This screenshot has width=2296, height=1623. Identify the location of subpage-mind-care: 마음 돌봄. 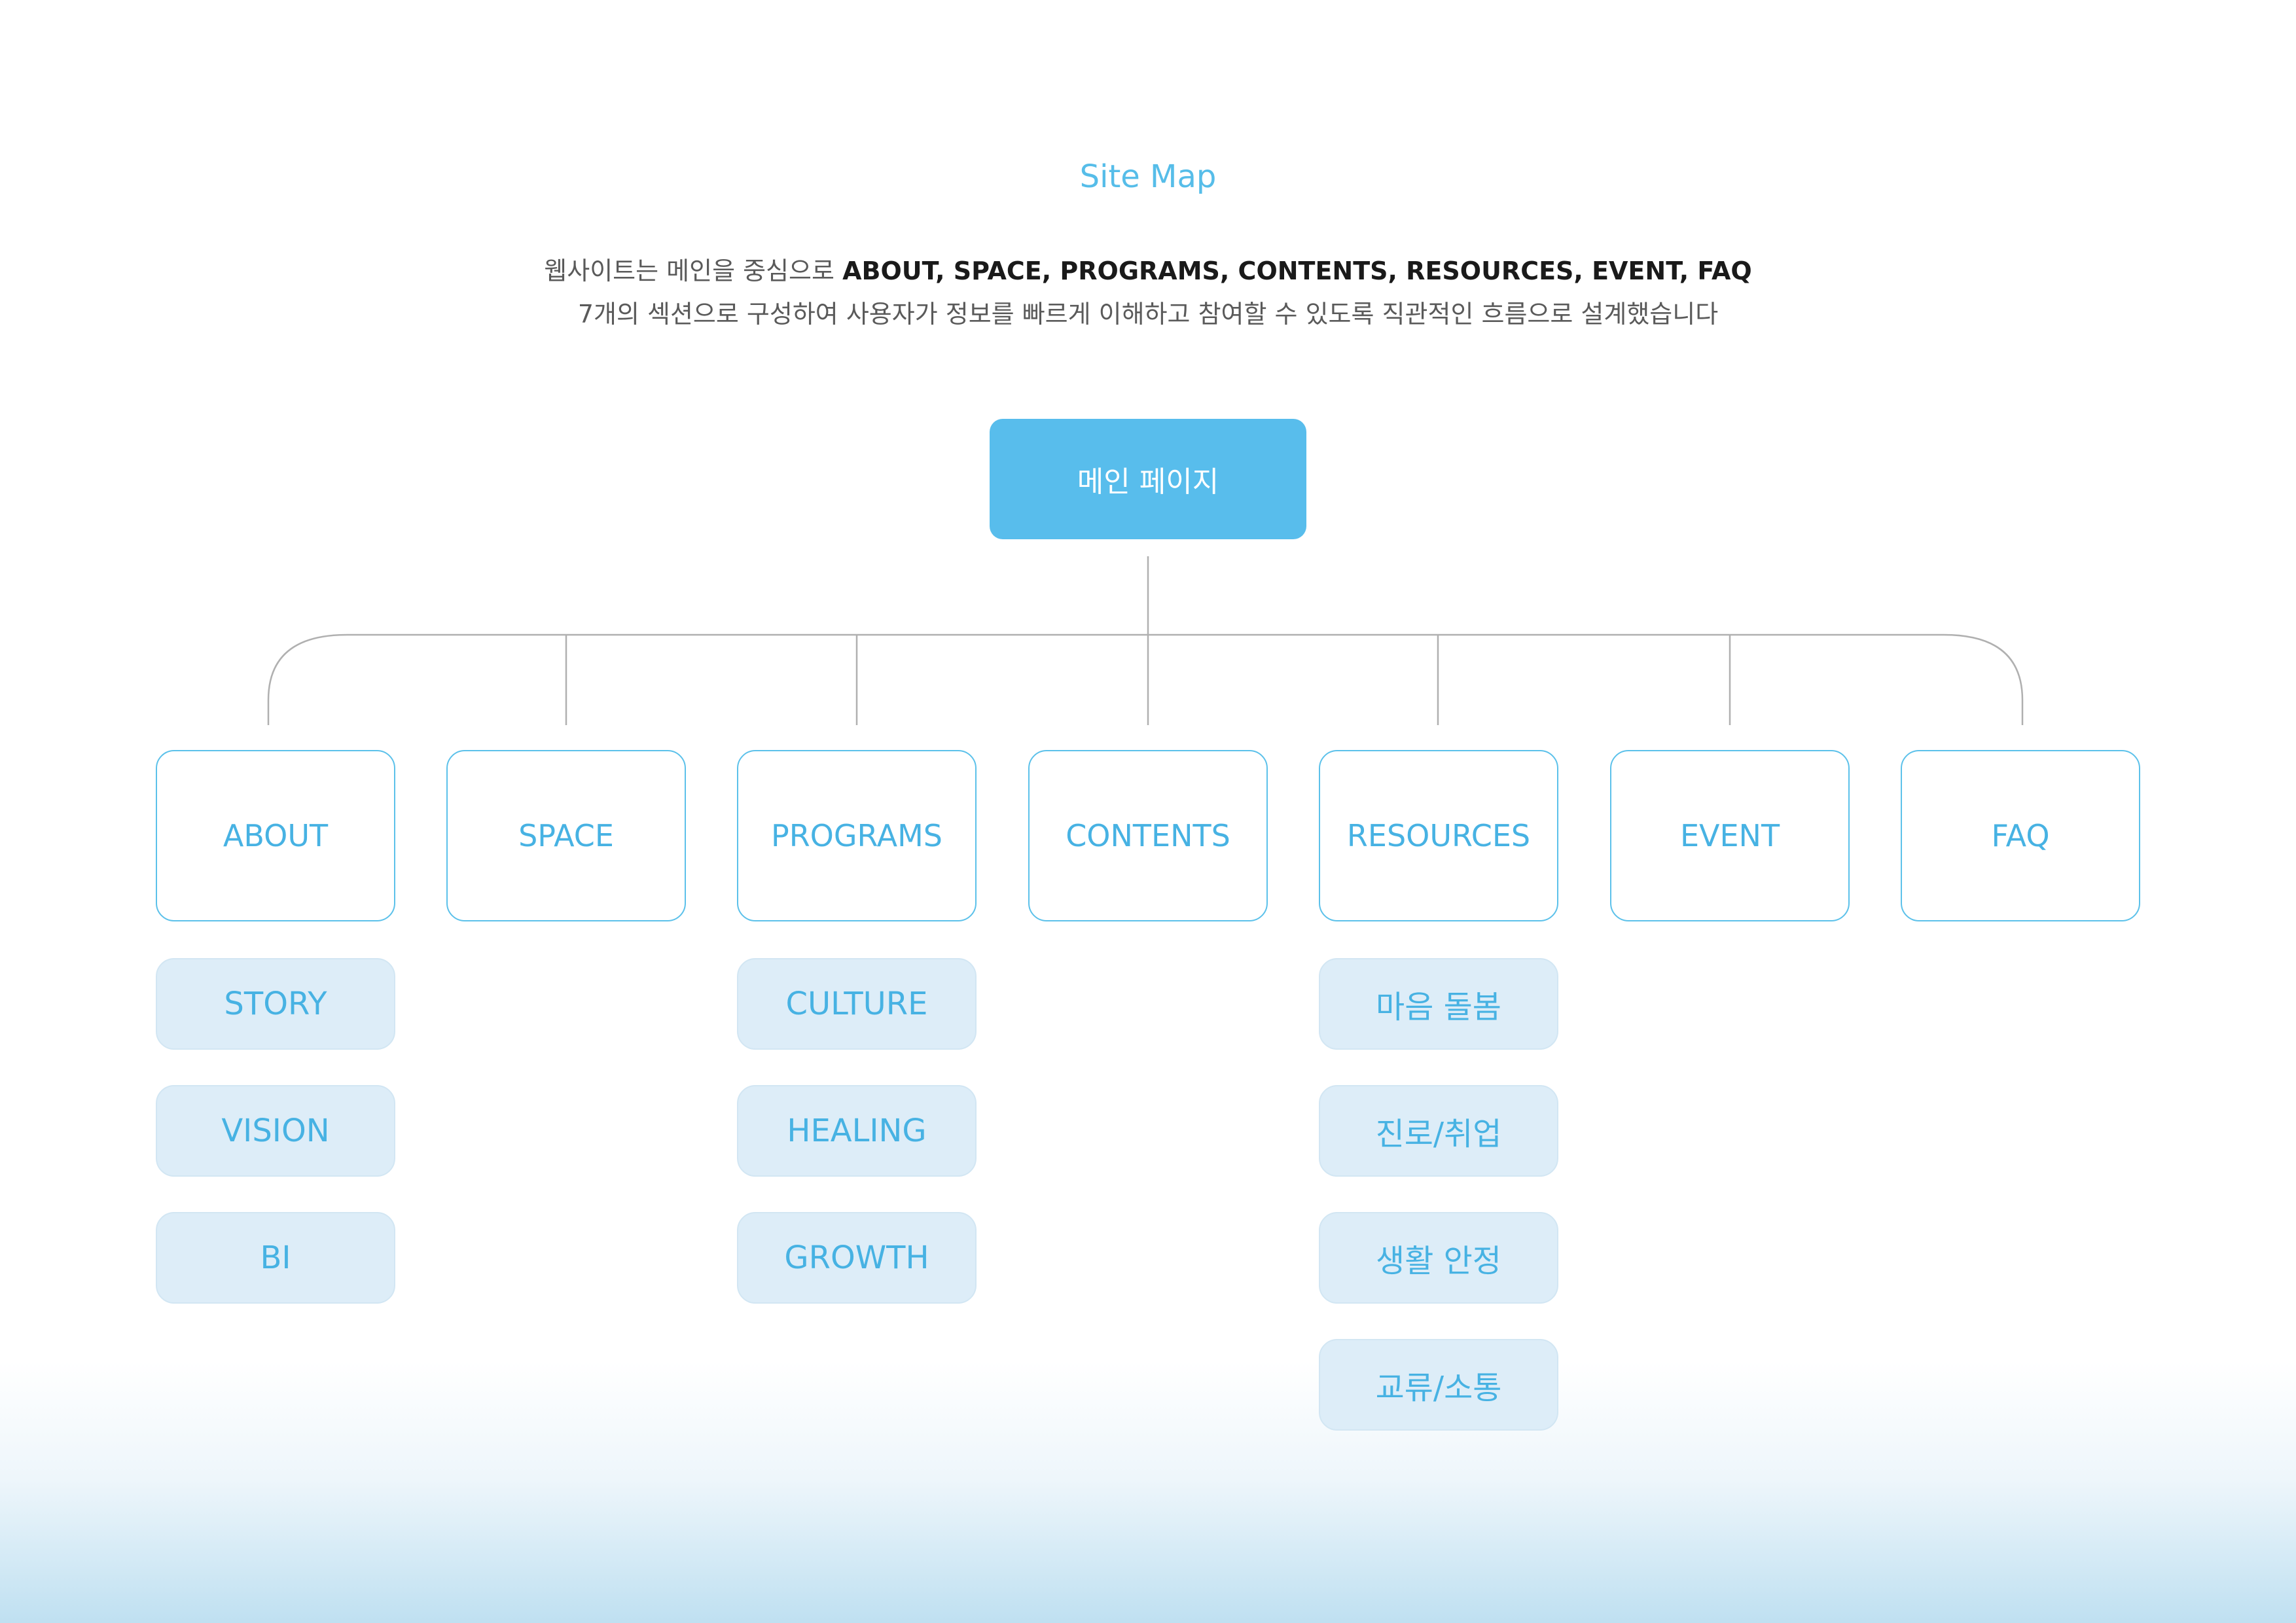
(1438, 1004).